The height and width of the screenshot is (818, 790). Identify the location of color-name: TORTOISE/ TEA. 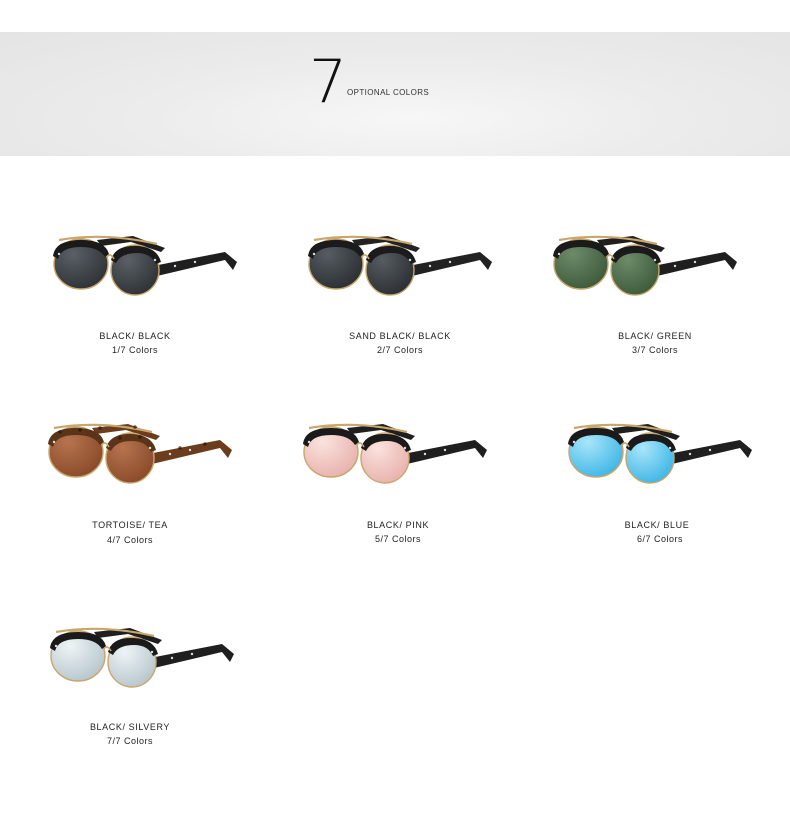
(130, 525).